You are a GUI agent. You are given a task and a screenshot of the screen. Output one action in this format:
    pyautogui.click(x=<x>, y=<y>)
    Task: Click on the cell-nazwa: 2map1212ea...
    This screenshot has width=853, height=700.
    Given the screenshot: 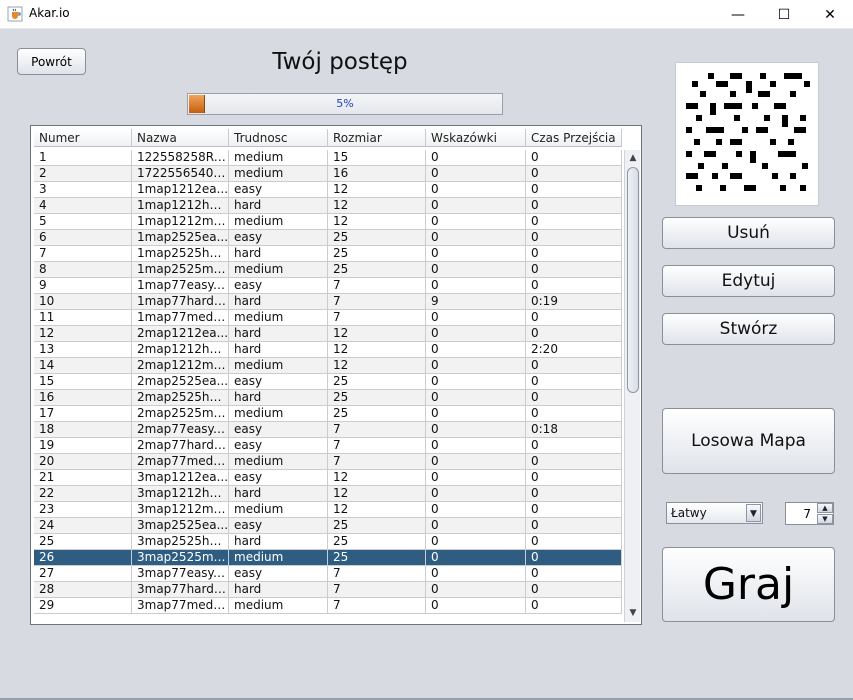 What is the action you would take?
    pyautogui.click(x=180, y=333)
    